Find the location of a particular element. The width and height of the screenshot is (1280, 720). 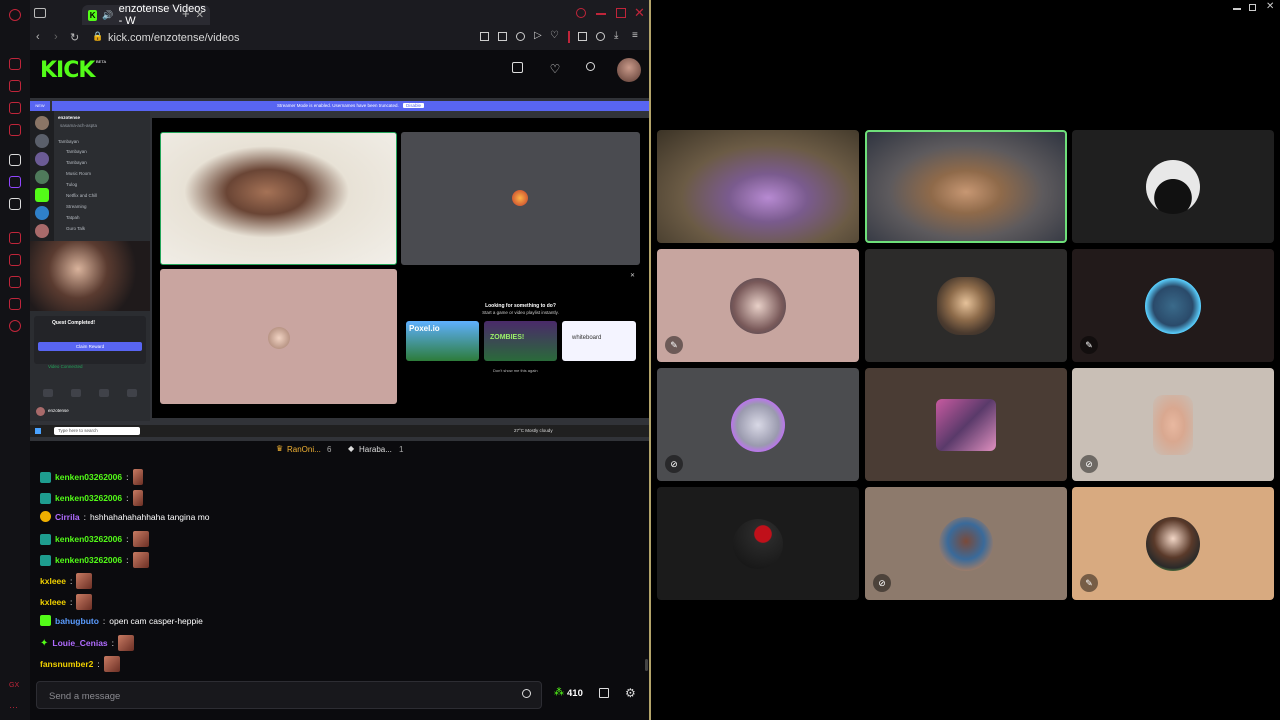

activity-card: ZOMBIES! is located at coordinates (520, 341).